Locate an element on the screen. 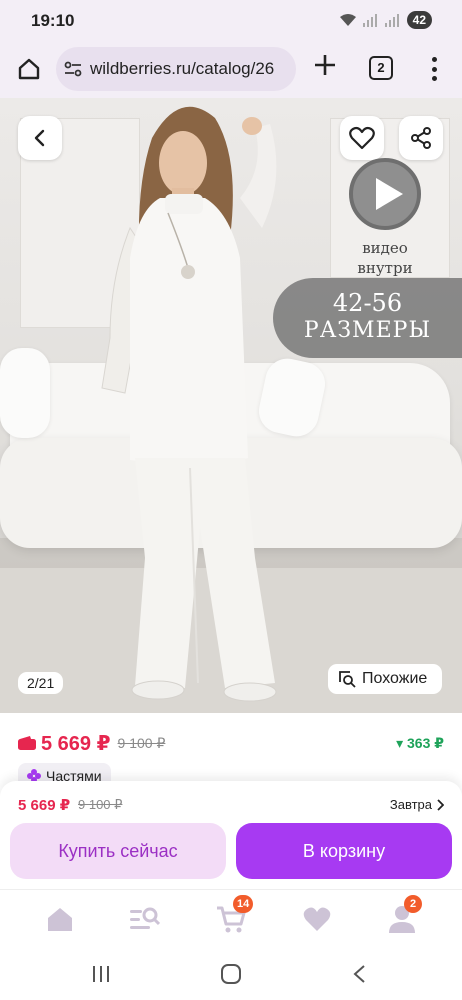 This screenshot has height=1000, width=462. back-button is located at coordinates (40, 138).